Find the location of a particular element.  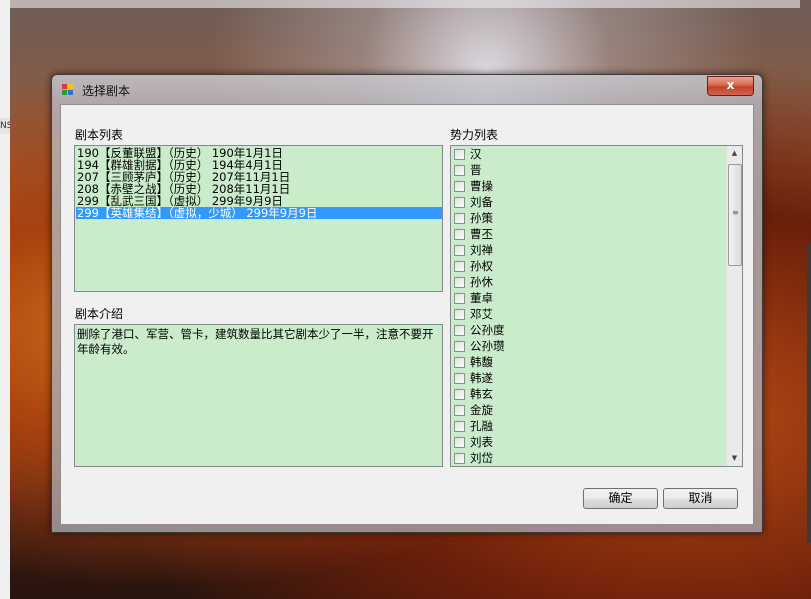

faction-item: 邓艾 is located at coordinates (588, 315).